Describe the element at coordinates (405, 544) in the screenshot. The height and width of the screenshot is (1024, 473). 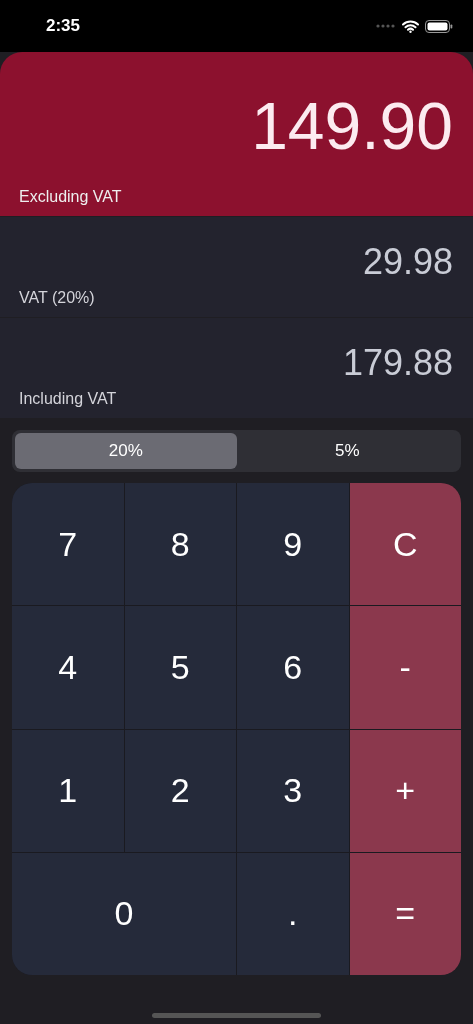
I see `operator-key: C` at that location.